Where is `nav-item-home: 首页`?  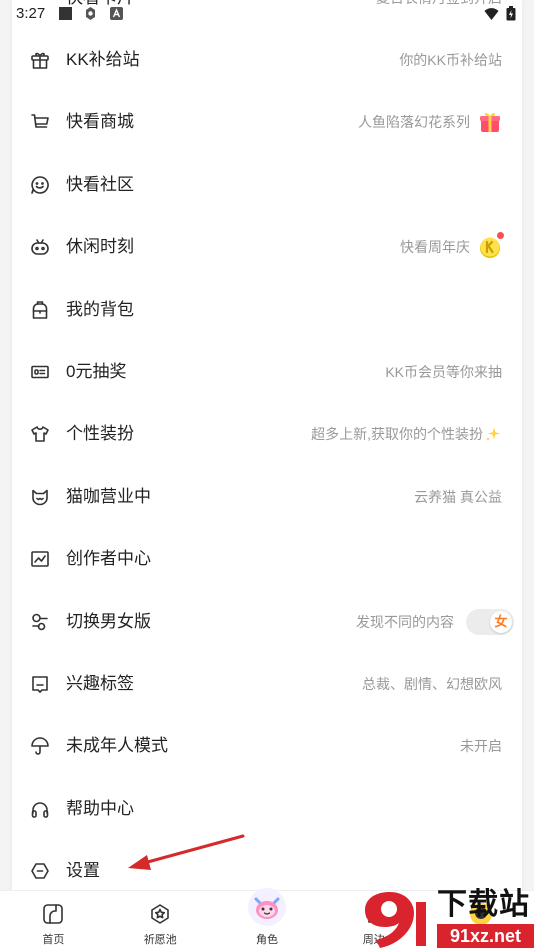 nav-item-home: 首页 is located at coordinates (53, 920).